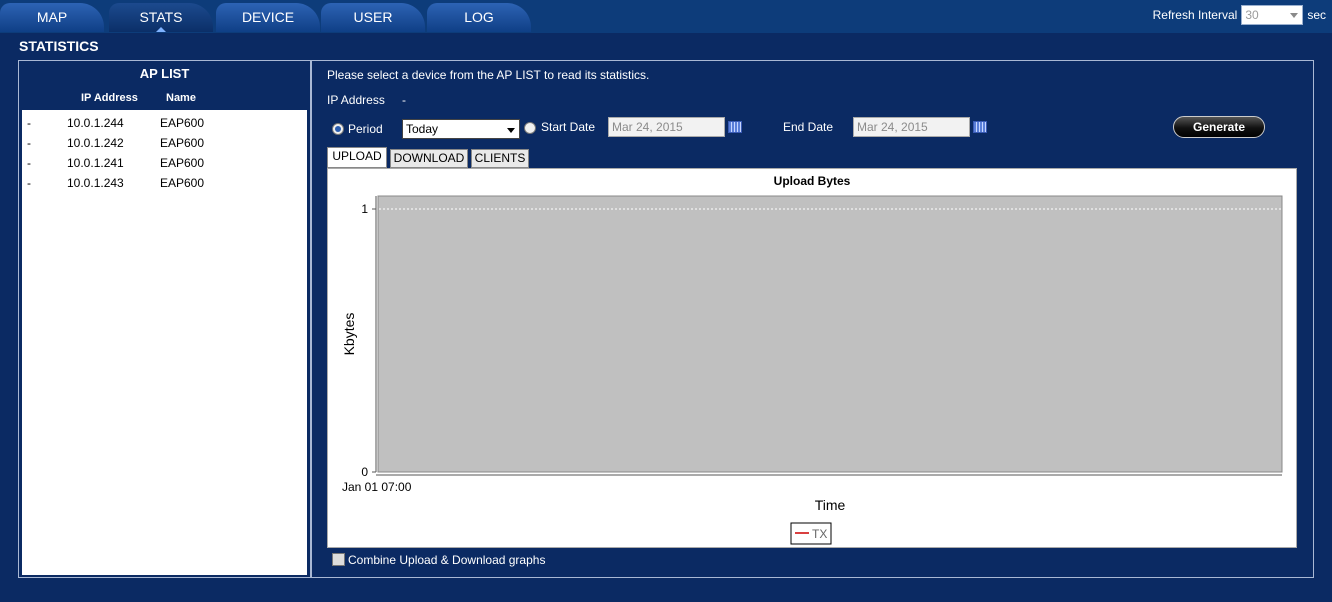 This screenshot has width=1332, height=602. What do you see at coordinates (349, 334) in the screenshot?
I see `y-axis-label: Kbytes` at bounding box center [349, 334].